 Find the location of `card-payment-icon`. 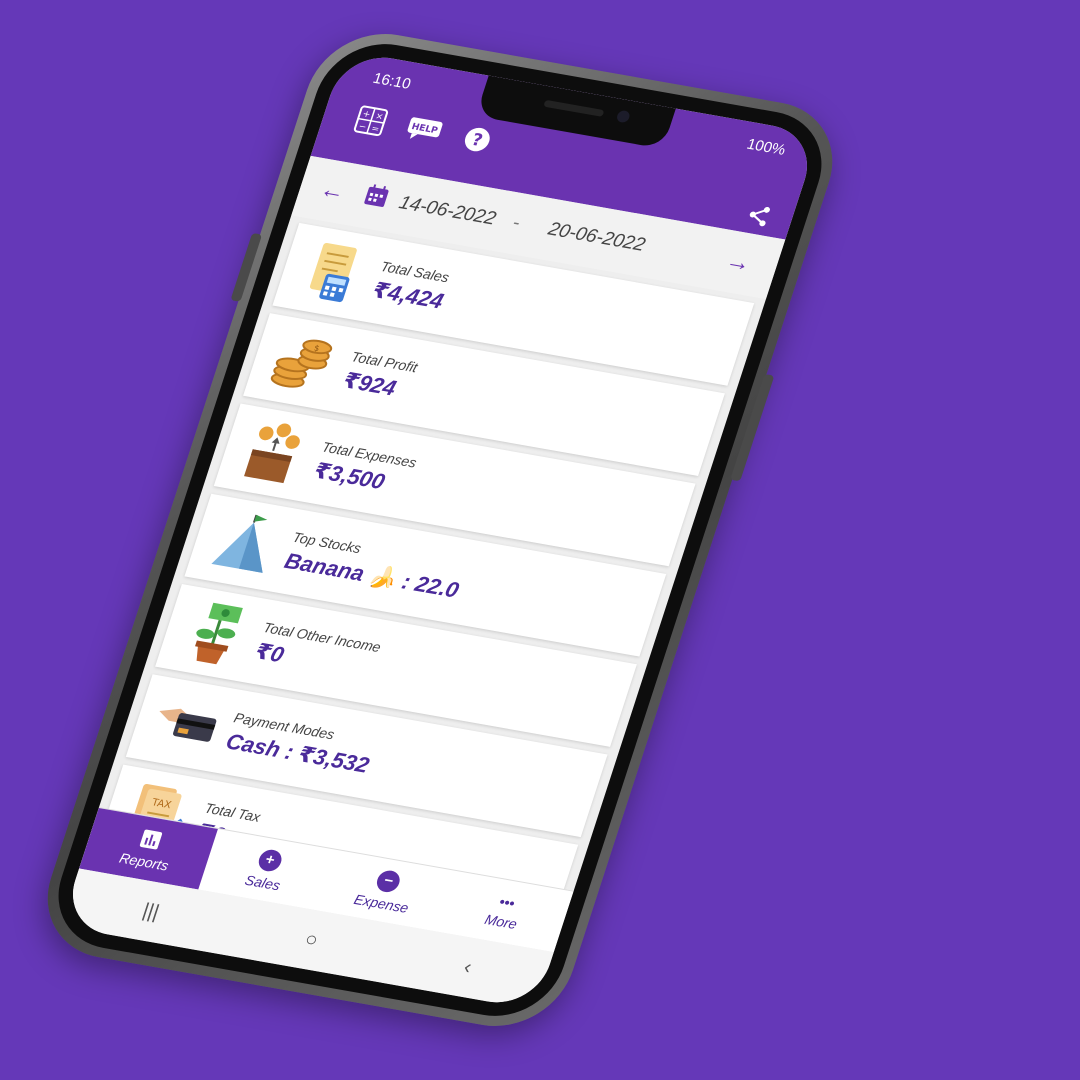

card-payment-icon is located at coordinates (188, 725).